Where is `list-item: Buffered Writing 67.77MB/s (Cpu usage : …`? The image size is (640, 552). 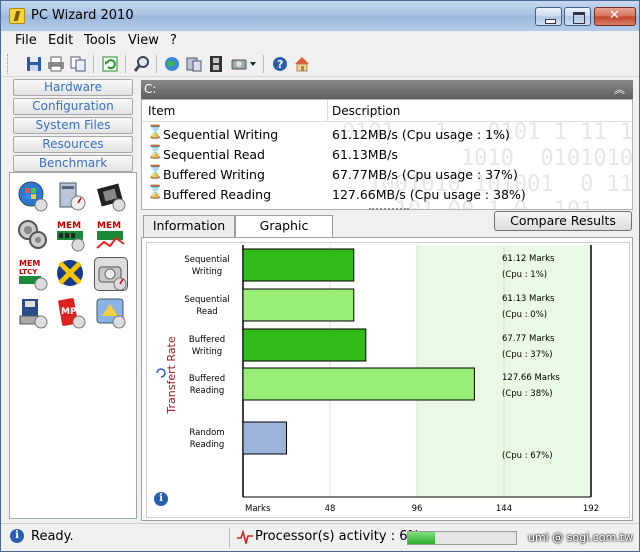 list-item: Buffered Writing 67.77MB/s (Cpu usage : … is located at coordinates (387, 174).